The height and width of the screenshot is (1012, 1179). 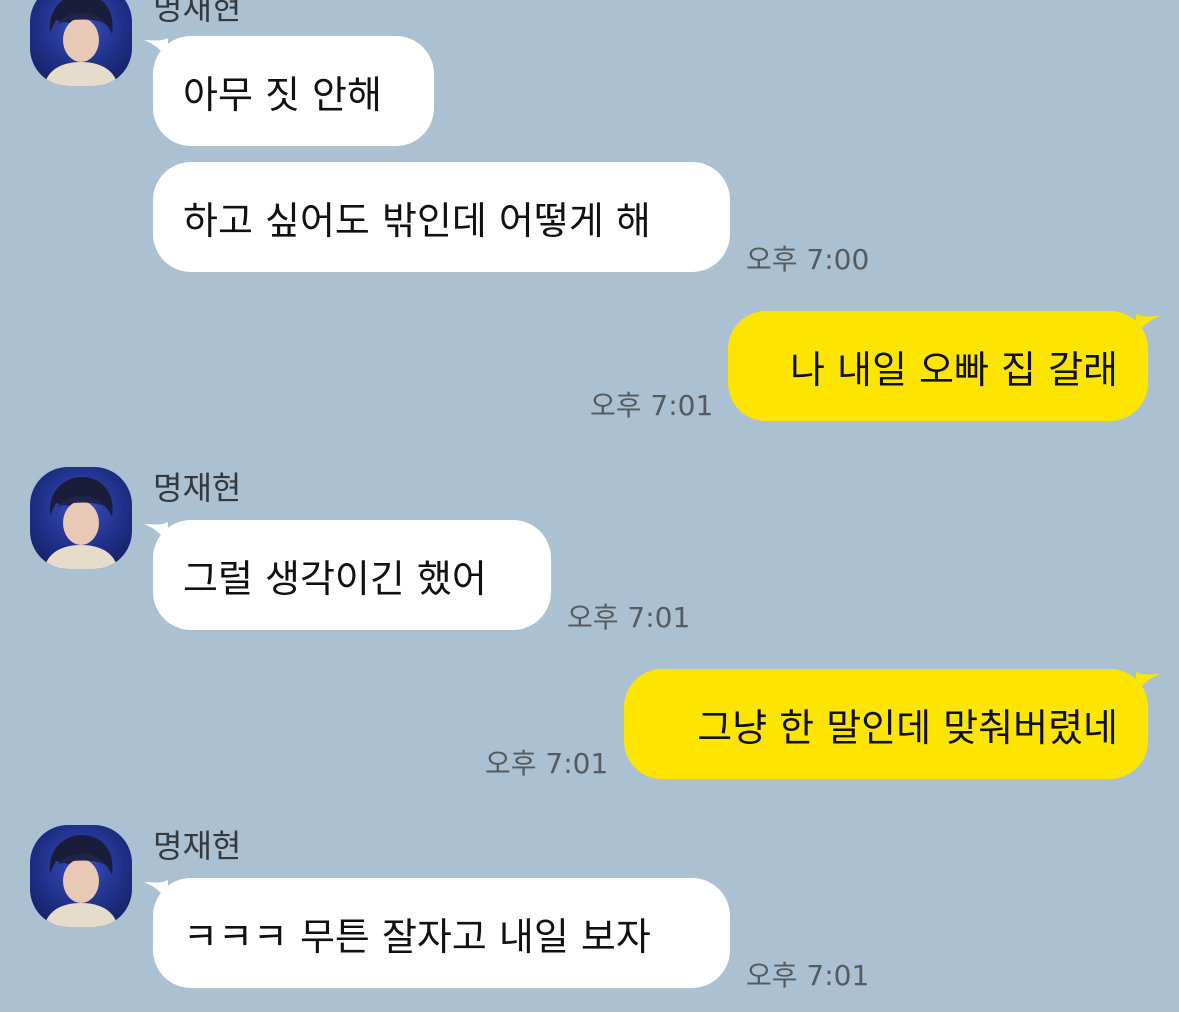 What do you see at coordinates (417, 220) in the screenshot?
I see `message-text: 하고 싶어도 밖인데 어떻게 해` at bounding box center [417, 220].